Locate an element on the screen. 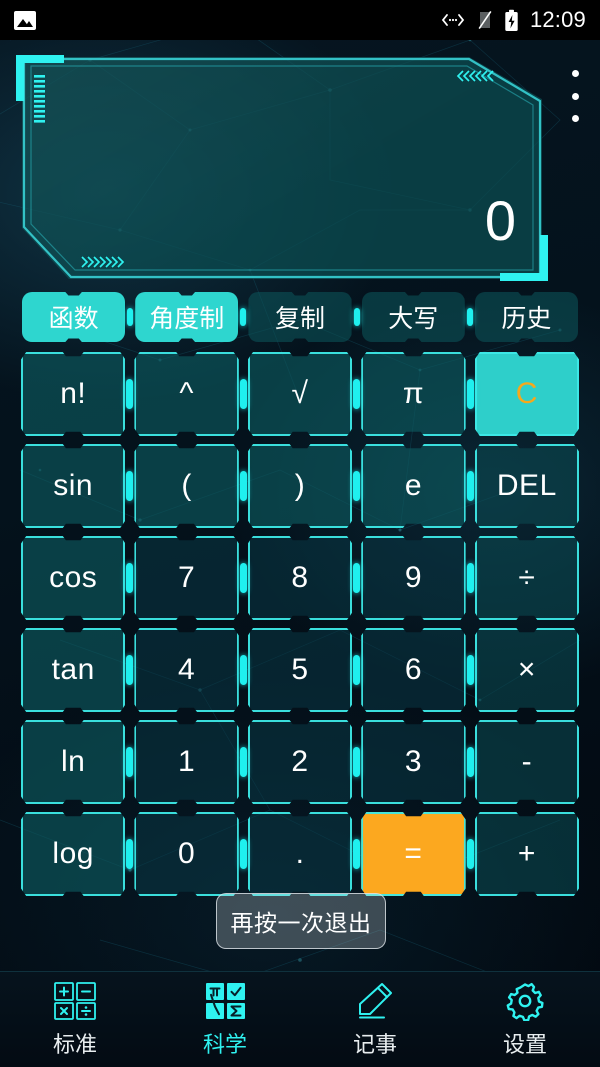  key-label: + is located at coordinates (526, 853).